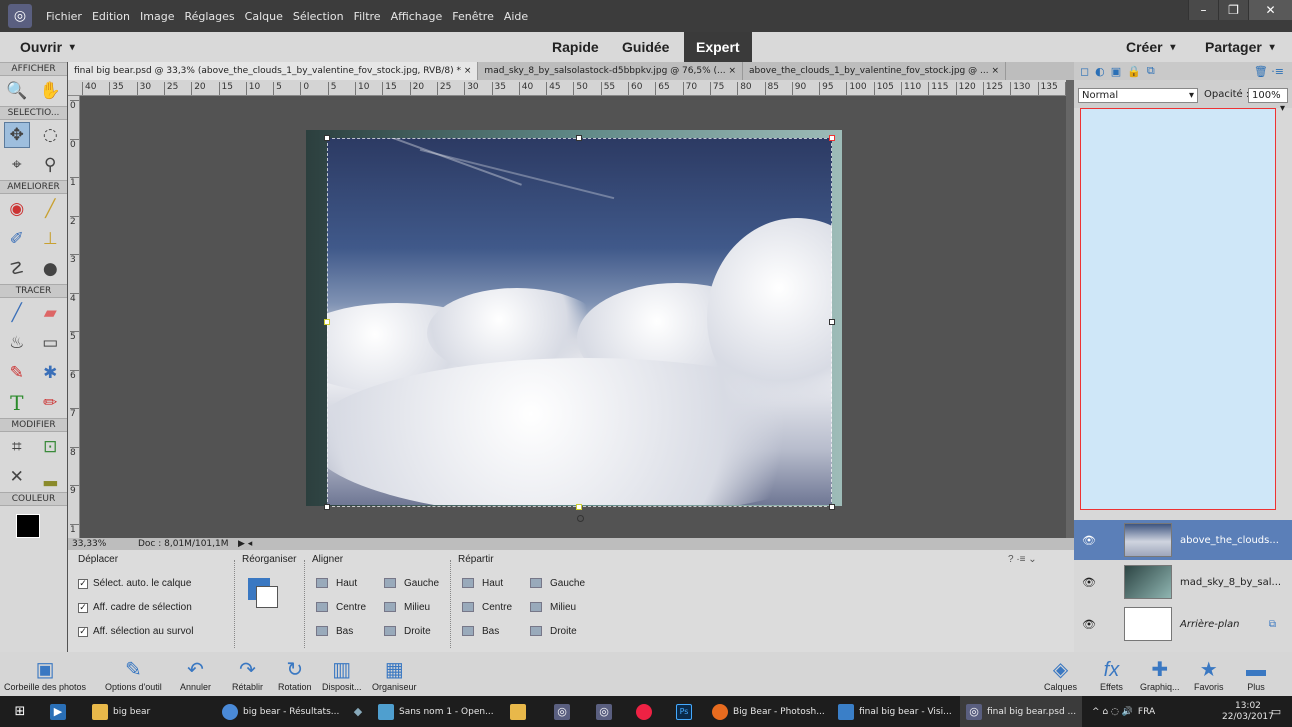 The height and width of the screenshot is (727, 1292). Describe the element at coordinates (1256, 675) in the screenshot. I see `more-button: ▬ Plus` at that location.